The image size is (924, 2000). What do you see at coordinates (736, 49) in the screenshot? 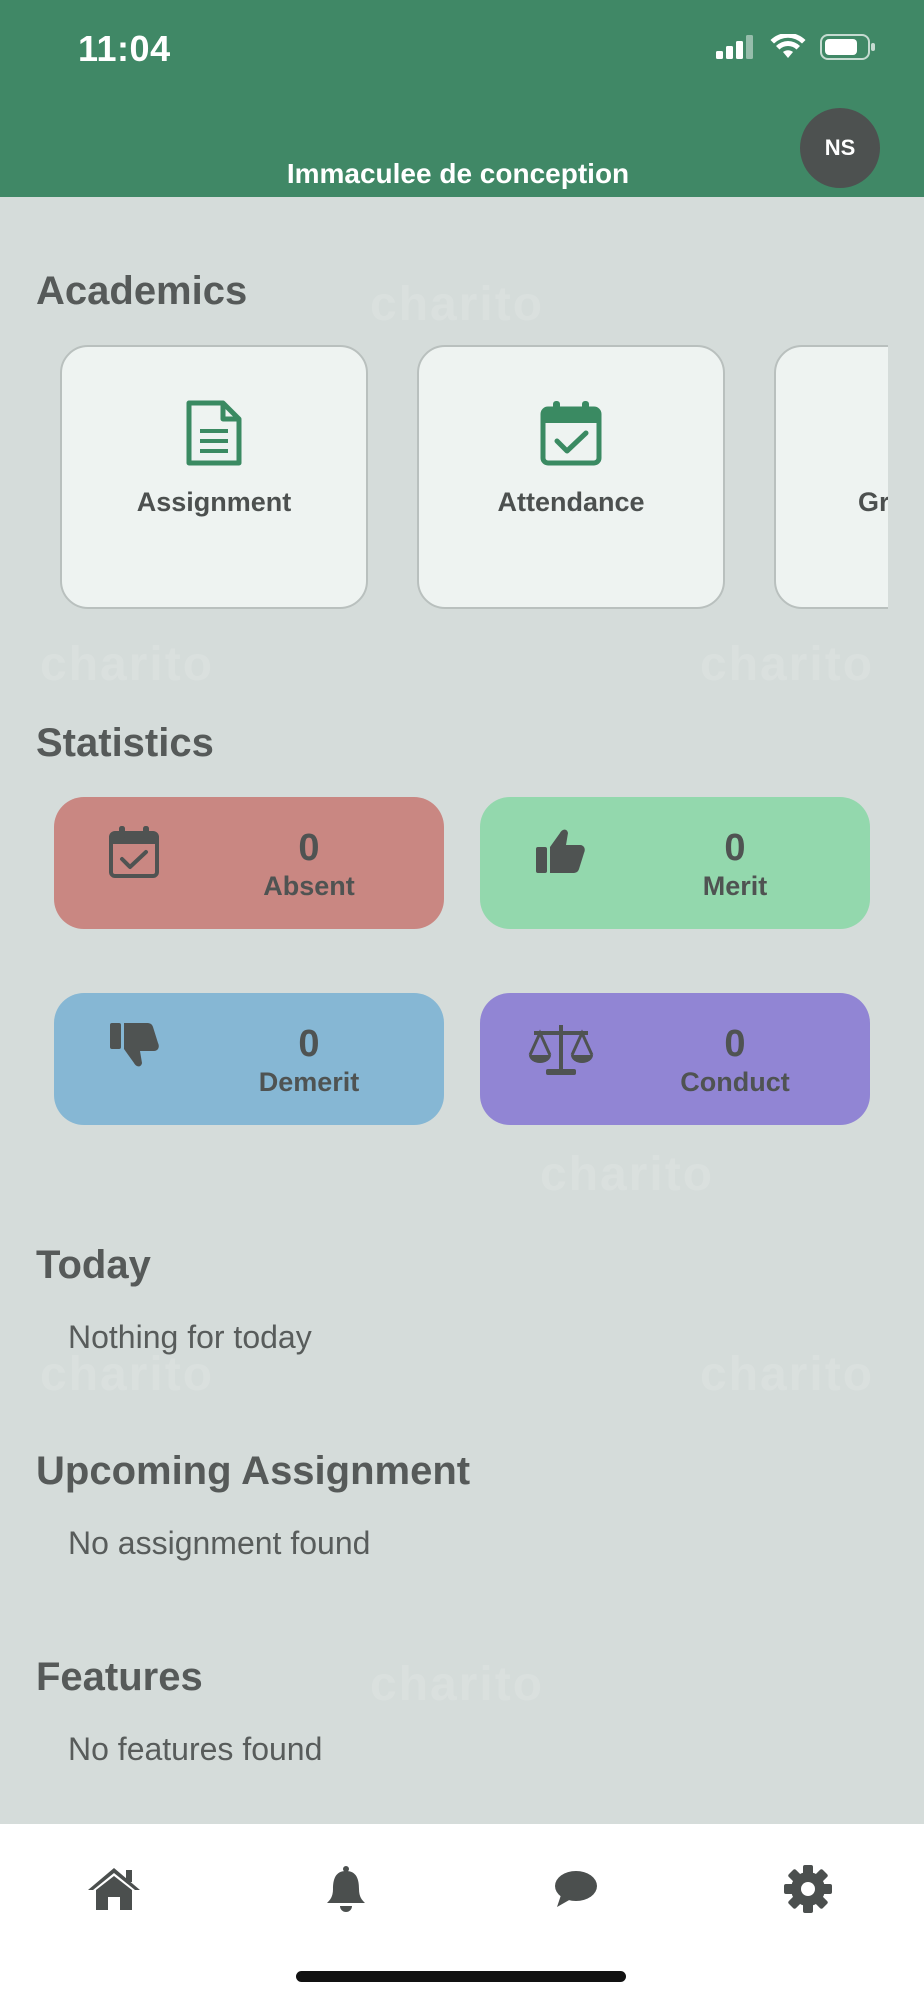
I see `signal-icon` at bounding box center [736, 49].